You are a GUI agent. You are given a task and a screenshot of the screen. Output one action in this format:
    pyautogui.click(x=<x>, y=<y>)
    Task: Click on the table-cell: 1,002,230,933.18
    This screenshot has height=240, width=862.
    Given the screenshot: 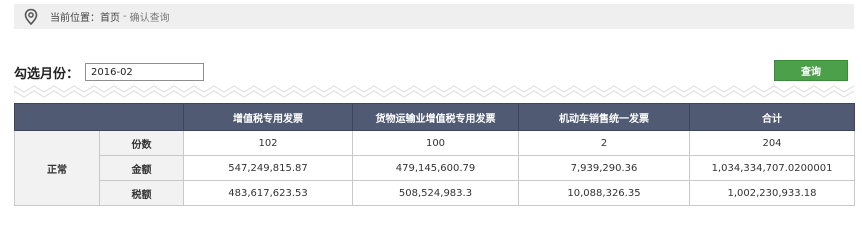 What is the action you would take?
    pyautogui.click(x=772, y=193)
    